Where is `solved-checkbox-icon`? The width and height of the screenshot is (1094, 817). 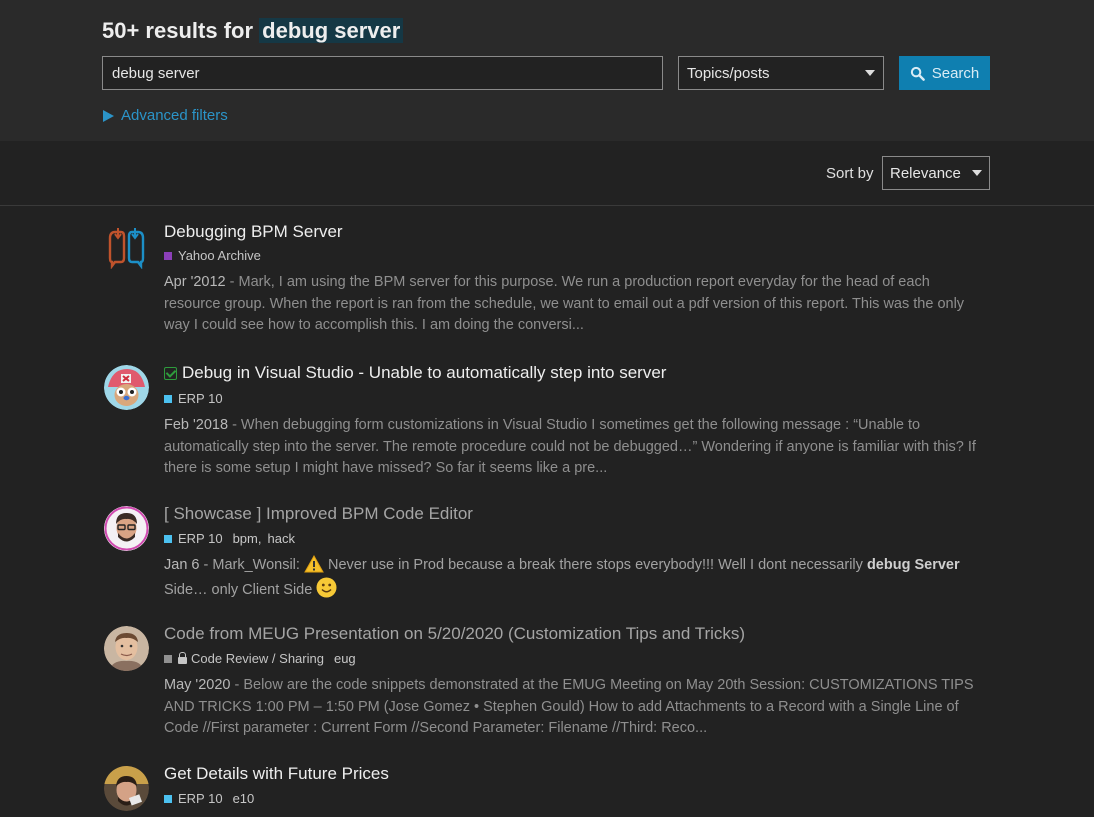 solved-checkbox-icon is located at coordinates (170, 373).